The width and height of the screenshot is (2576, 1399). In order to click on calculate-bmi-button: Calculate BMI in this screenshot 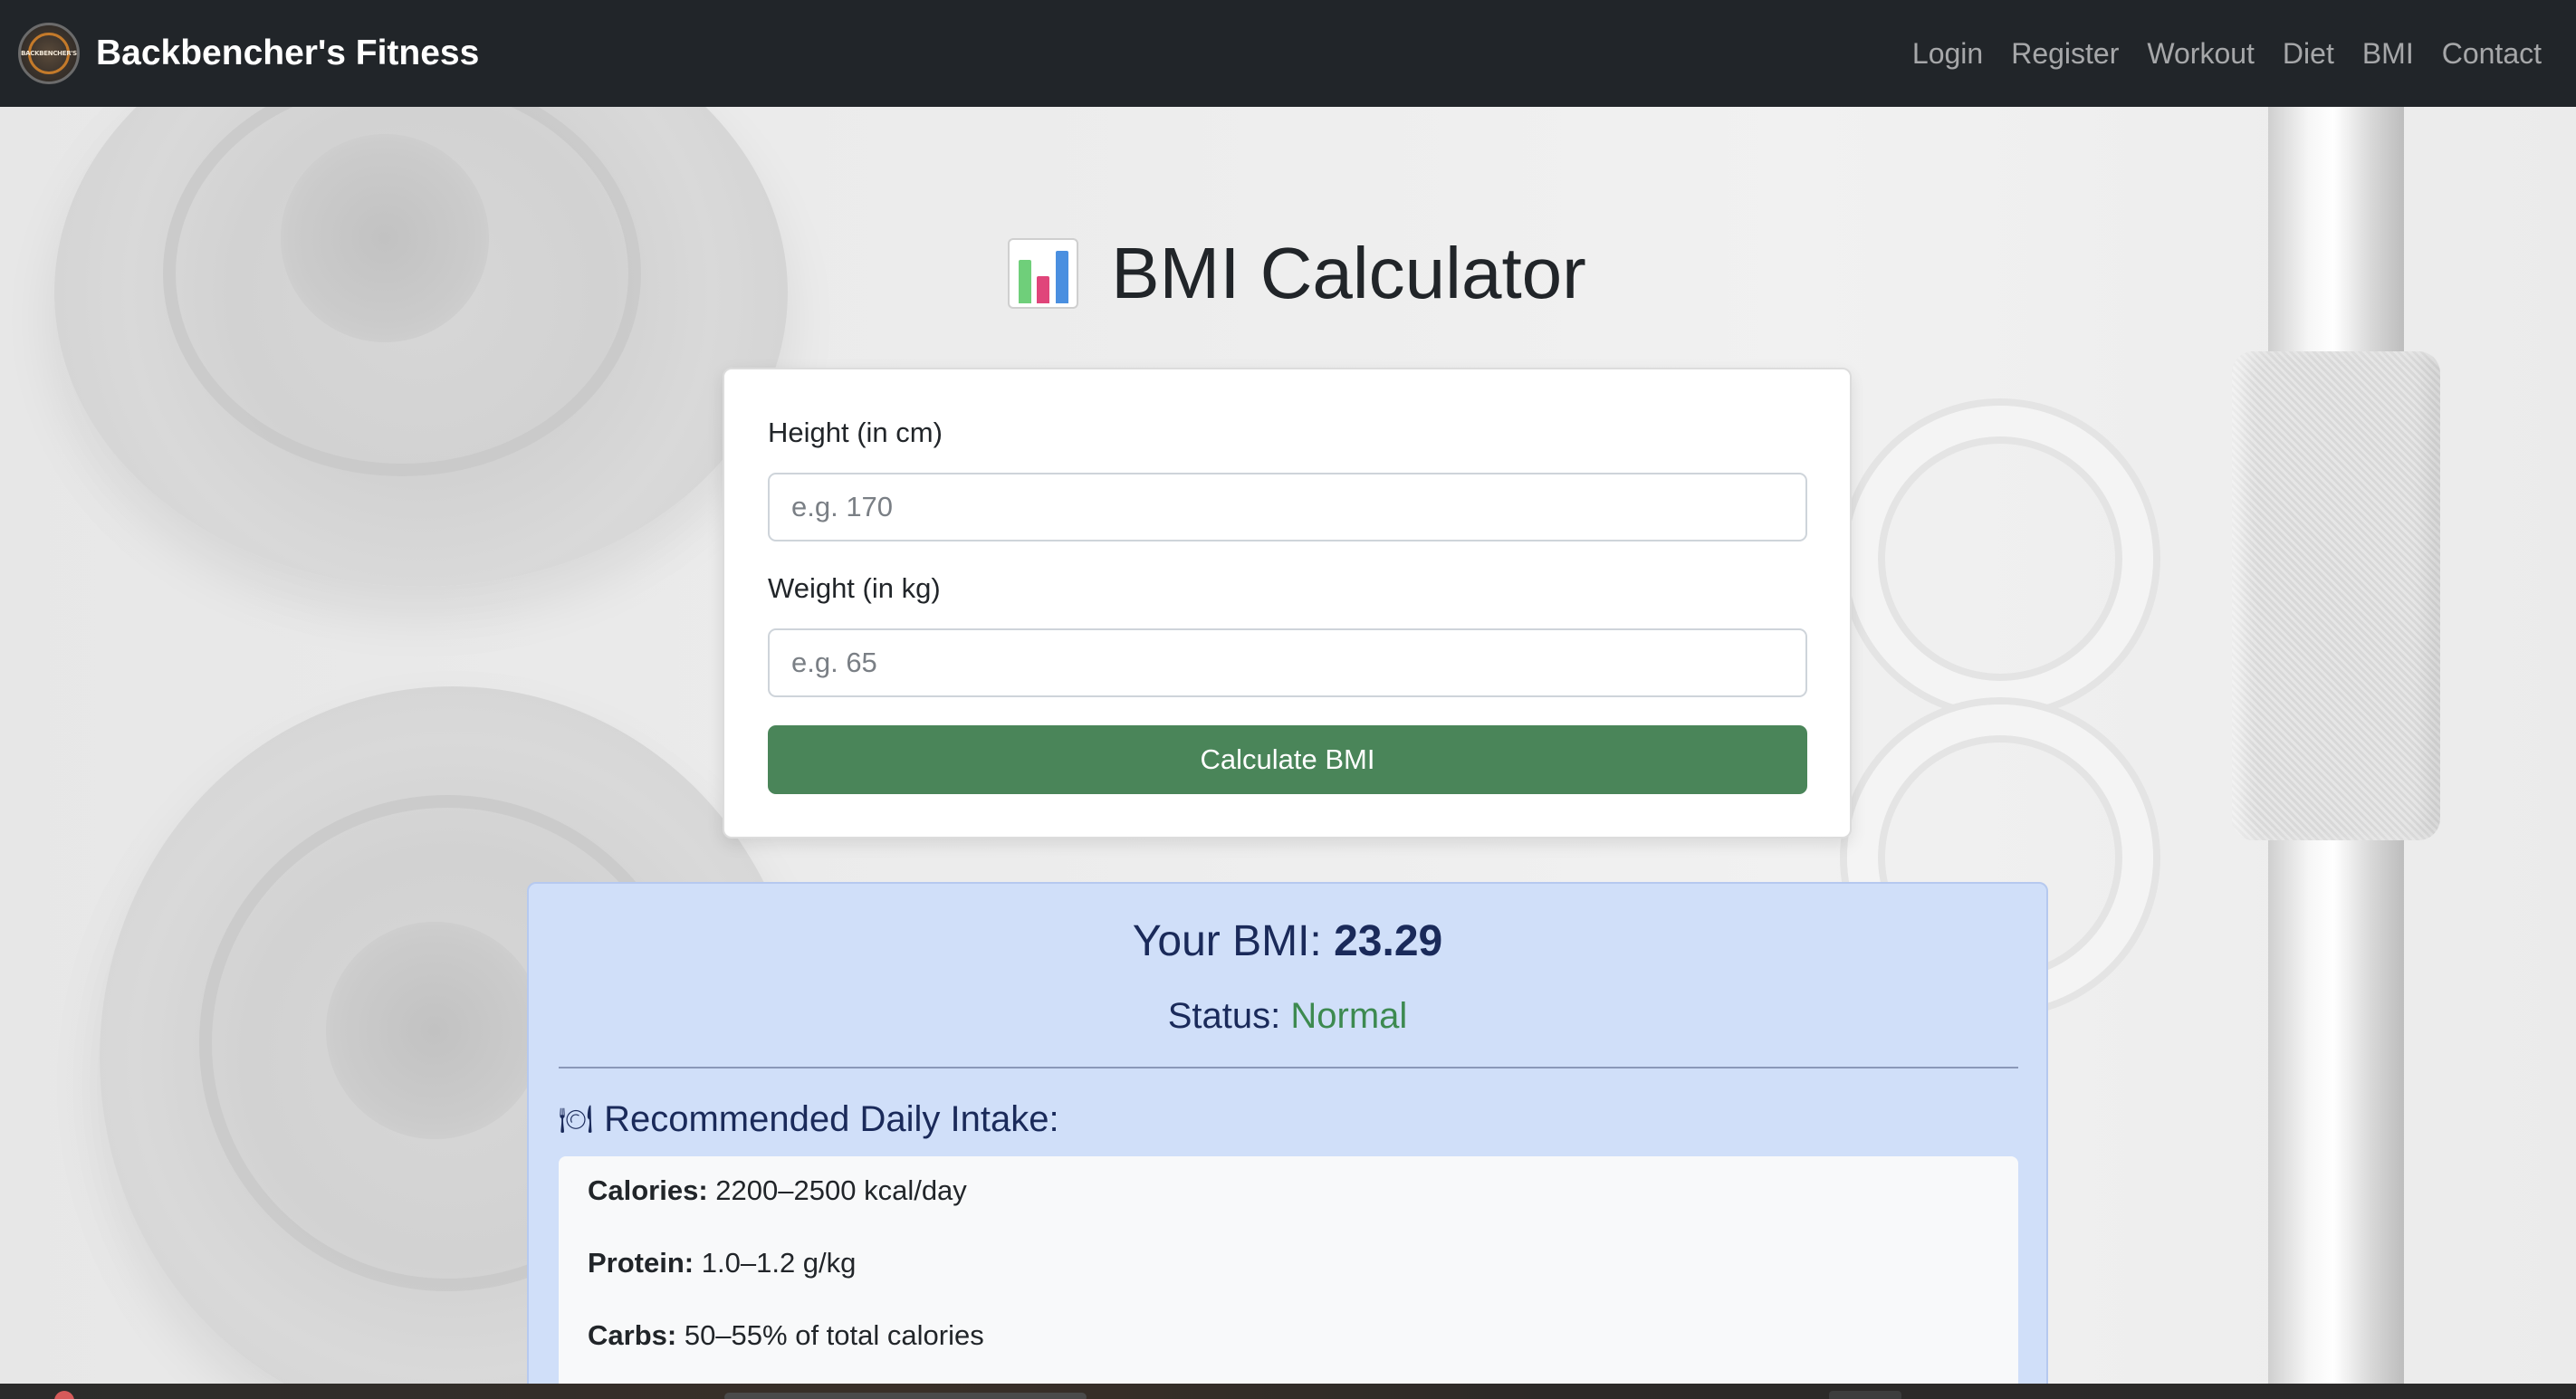, I will do `click(1287, 759)`.